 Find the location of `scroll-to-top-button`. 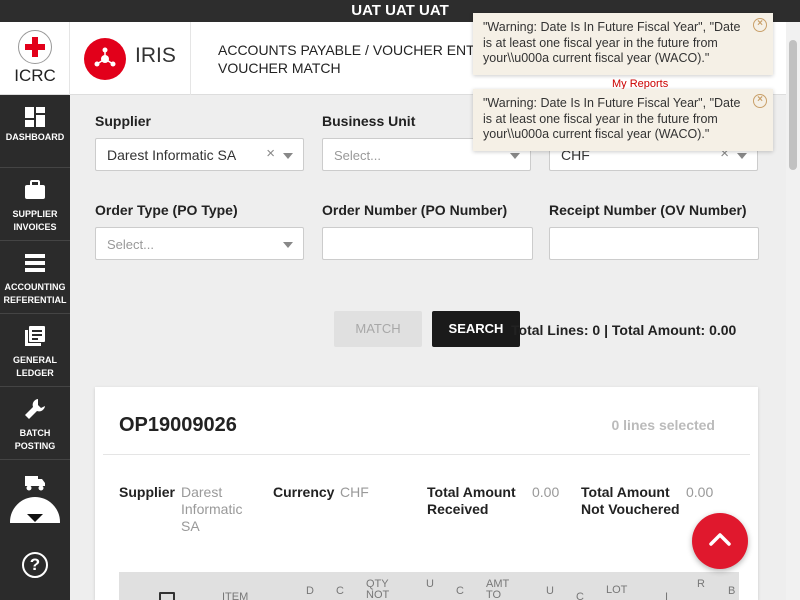

scroll-to-top-button is located at coordinates (720, 541).